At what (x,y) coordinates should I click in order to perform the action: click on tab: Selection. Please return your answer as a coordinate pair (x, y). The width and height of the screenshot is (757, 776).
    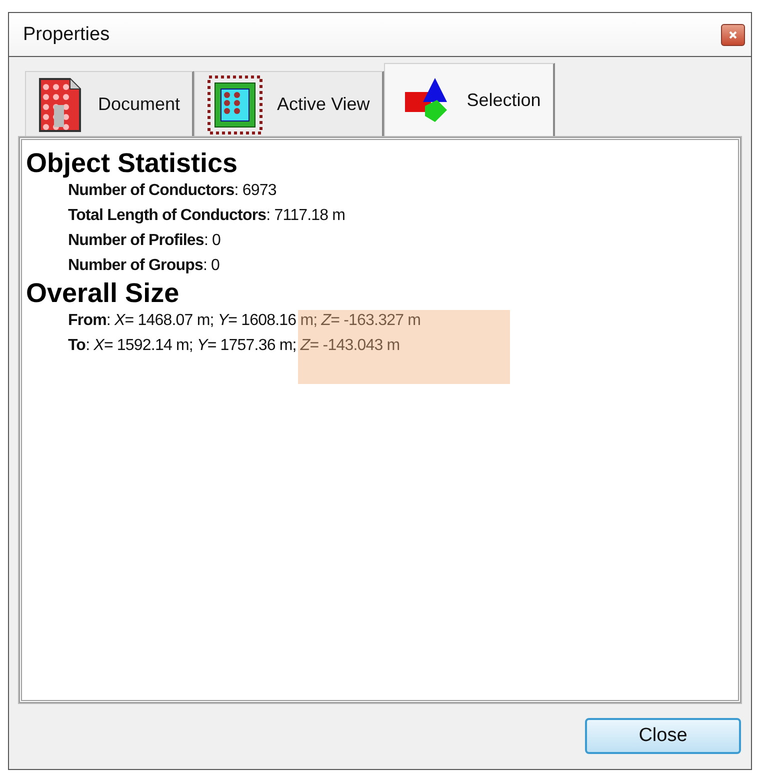
    Looking at the image, I should click on (469, 100).